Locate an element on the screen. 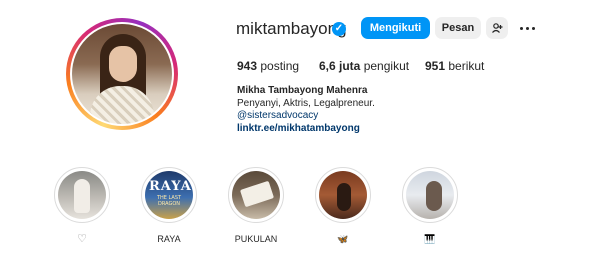 The image size is (600, 277). story-highlight: PUKULAN is located at coordinates (256, 206).